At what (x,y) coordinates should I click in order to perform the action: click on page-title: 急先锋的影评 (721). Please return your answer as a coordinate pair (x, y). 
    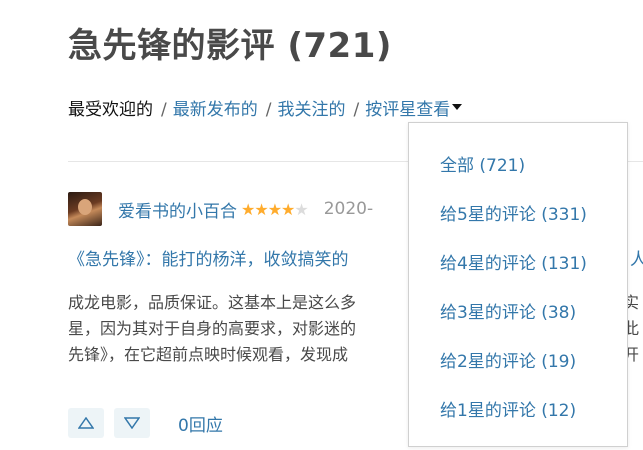
    Looking at the image, I should click on (230, 46).